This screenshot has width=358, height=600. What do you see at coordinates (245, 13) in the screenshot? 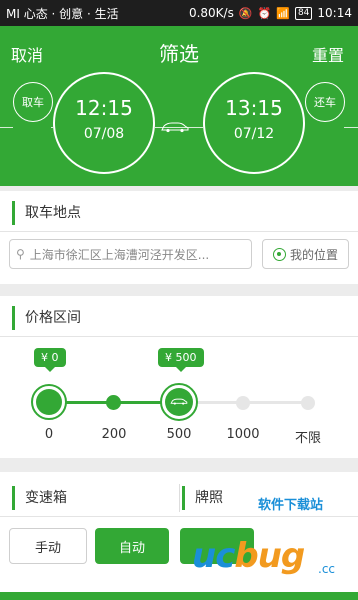
I see `mute-icon: 🔕` at bounding box center [245, 13].